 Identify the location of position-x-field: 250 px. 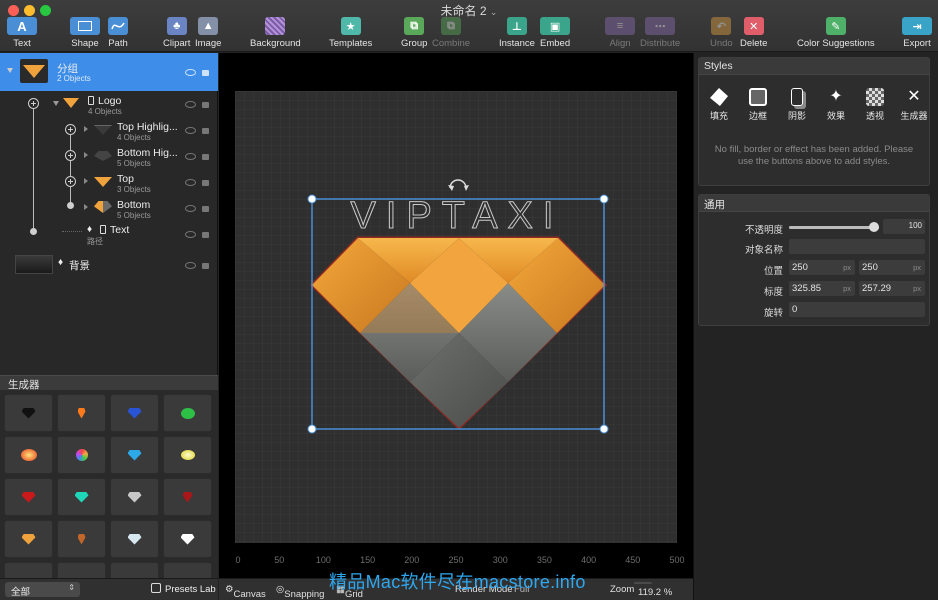
(822, 267).